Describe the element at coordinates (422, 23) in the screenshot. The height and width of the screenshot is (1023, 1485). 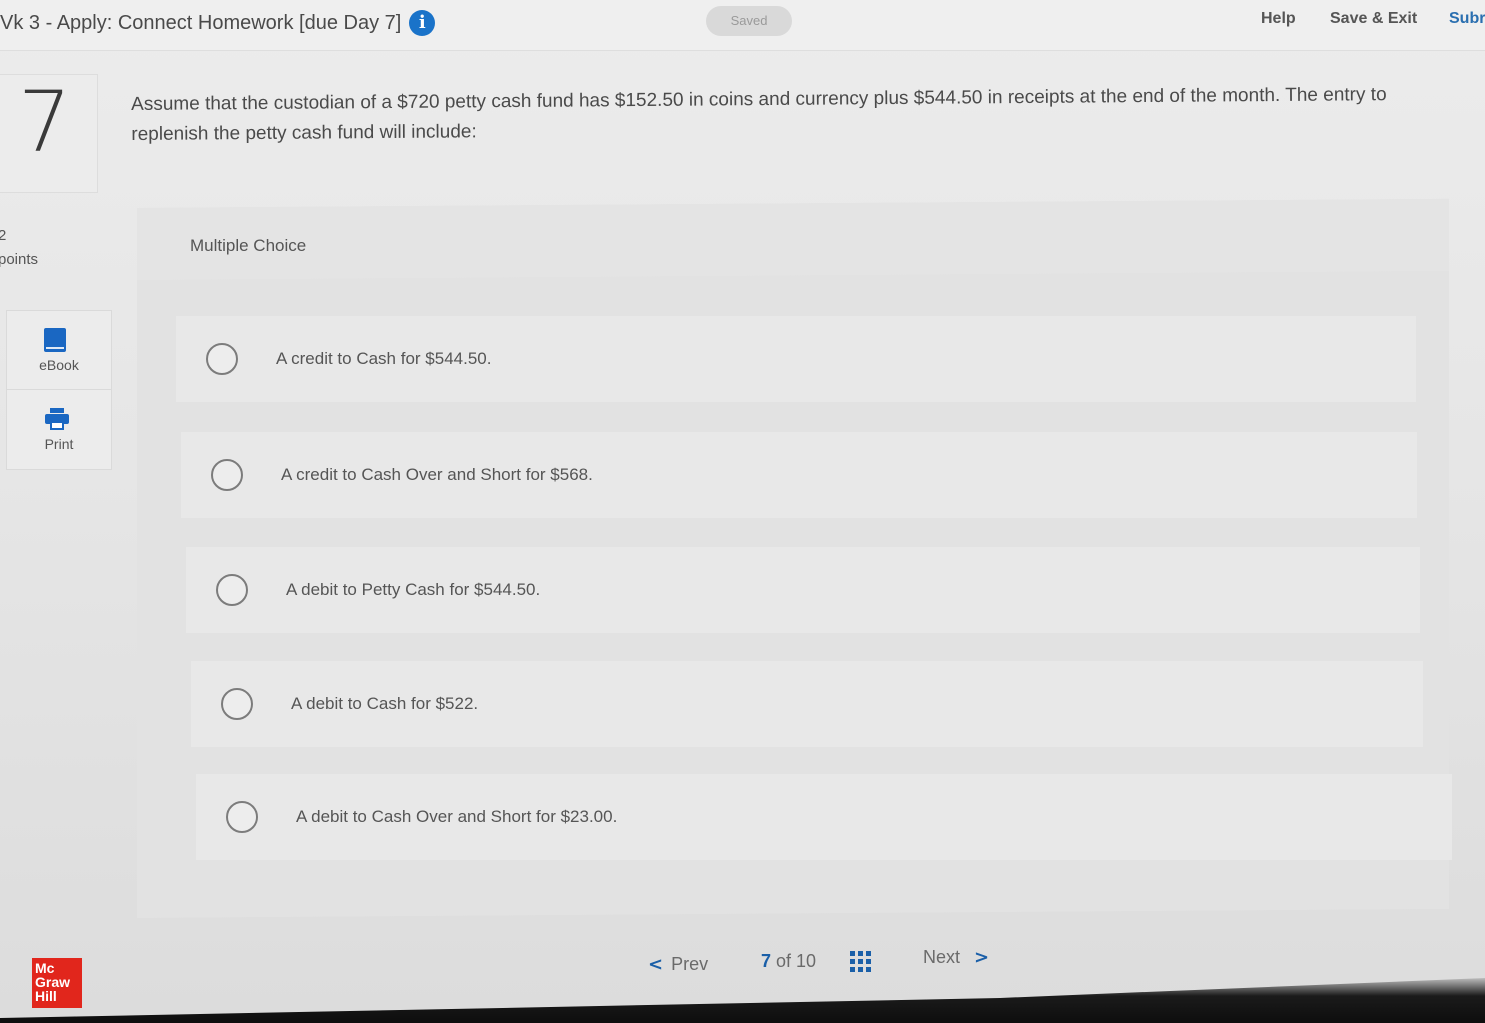
I see `info-icon: i` at that location.